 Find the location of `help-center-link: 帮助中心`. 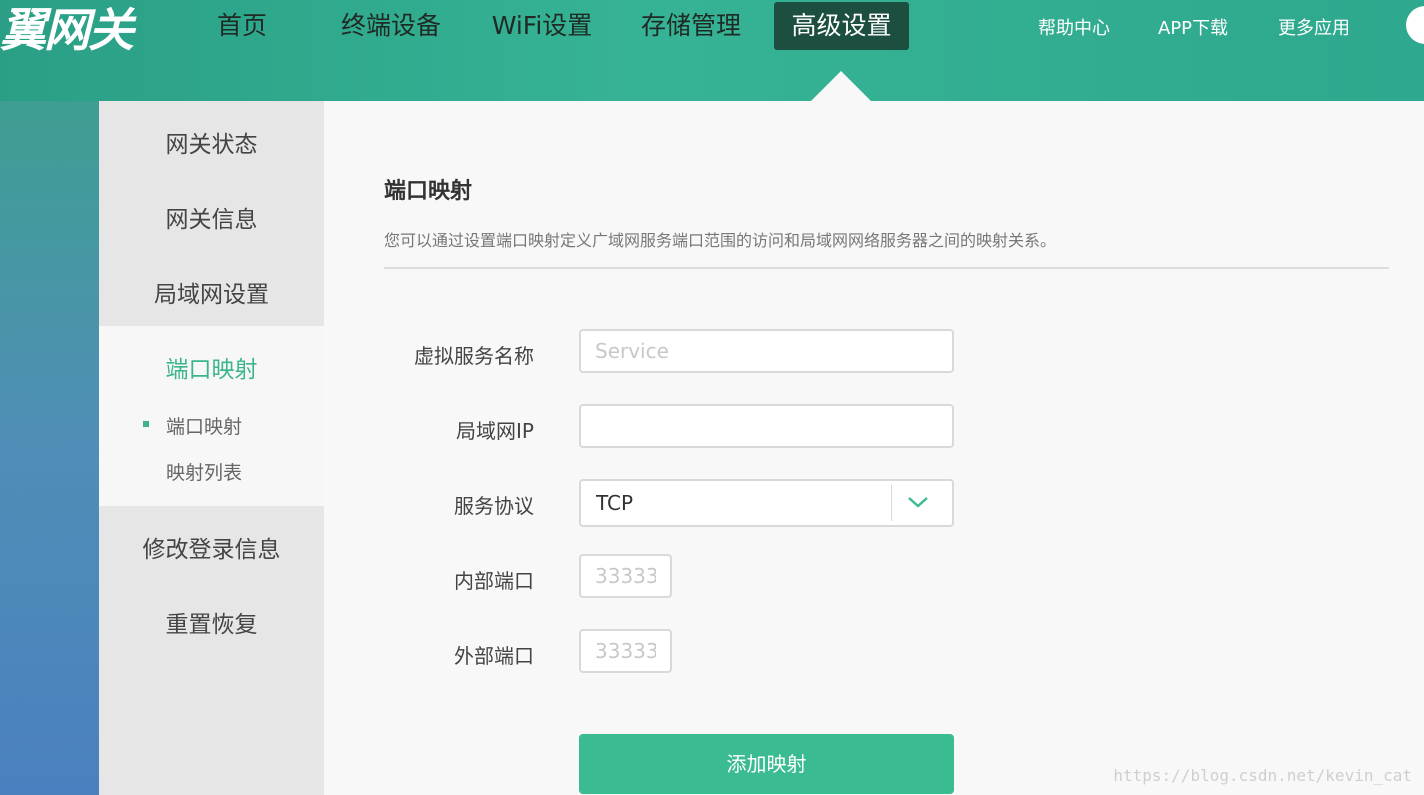

help-center-link: 帮助中心 is located at coordinates (1074, 27).